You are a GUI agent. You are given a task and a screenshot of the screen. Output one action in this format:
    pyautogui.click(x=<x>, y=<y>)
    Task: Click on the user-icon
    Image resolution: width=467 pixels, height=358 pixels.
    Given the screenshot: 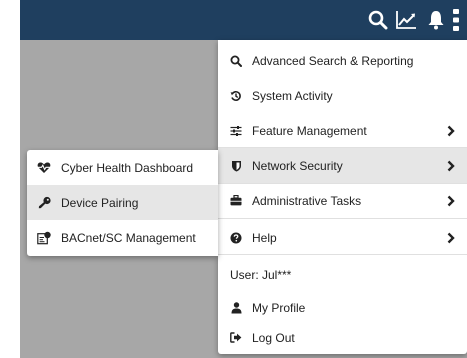 What is the action you would take?
    pyautogui.click(x=236, y=307)
    